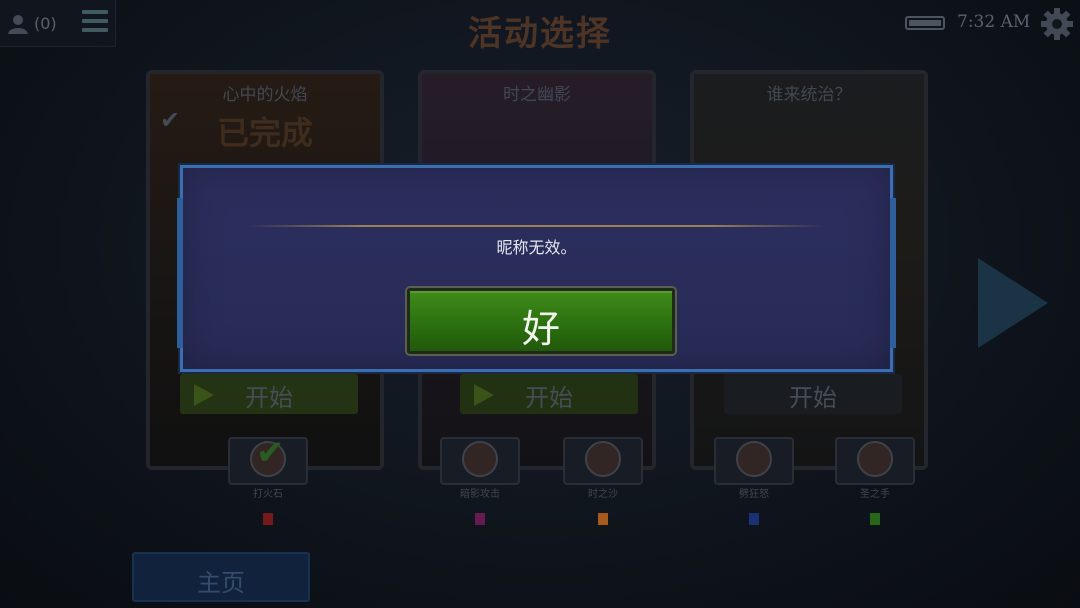  Describe the element at coordinates (540, 329) in the screenshot. I see `ok-button-label: 好` at that location.